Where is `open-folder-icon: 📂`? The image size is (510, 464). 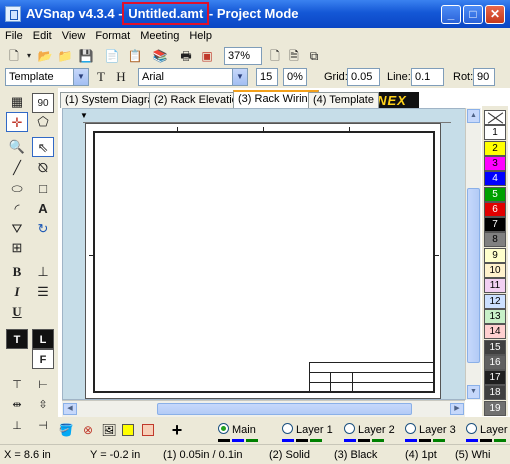 open-folder-icon: 📂 is located at coordinates (45, 56).